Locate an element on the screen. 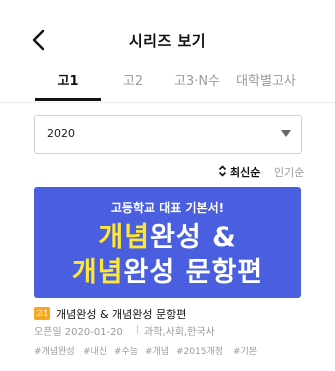 The height and width of the screenshot is (371, 335). banner-line-2-rest: 완성 문항편 is located at coordinates (193, 272).